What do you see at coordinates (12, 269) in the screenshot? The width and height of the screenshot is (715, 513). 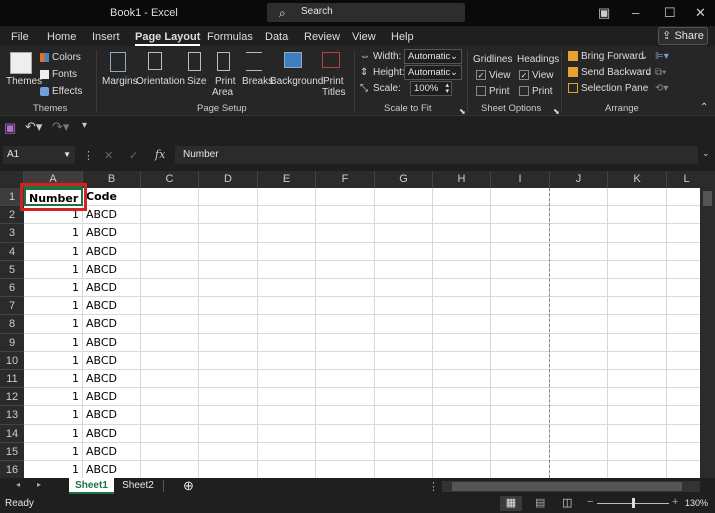 I see `row-header: 5` at bounding box center [12, 269].